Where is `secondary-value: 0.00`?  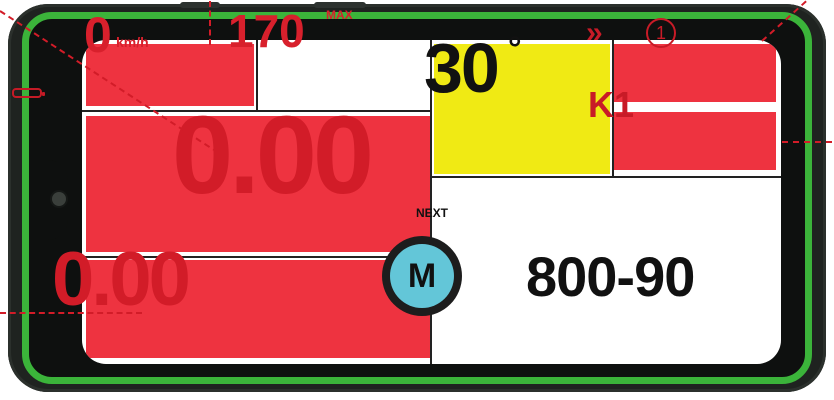
secondary-value: 0.00 is located at coordinates (121, 279).